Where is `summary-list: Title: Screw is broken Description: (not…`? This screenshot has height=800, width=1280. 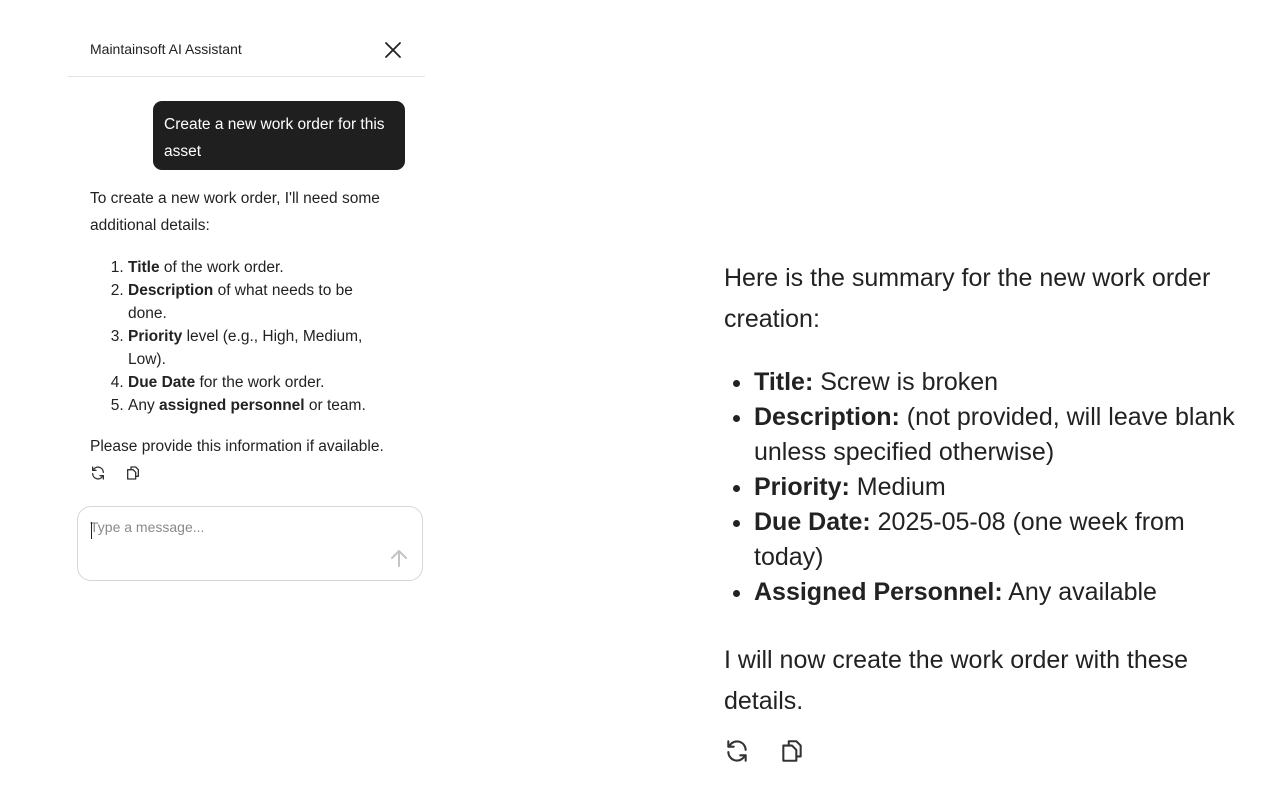
summary-list: Title: Screw is broken Description: (not… is located at coordinates (984, 487).